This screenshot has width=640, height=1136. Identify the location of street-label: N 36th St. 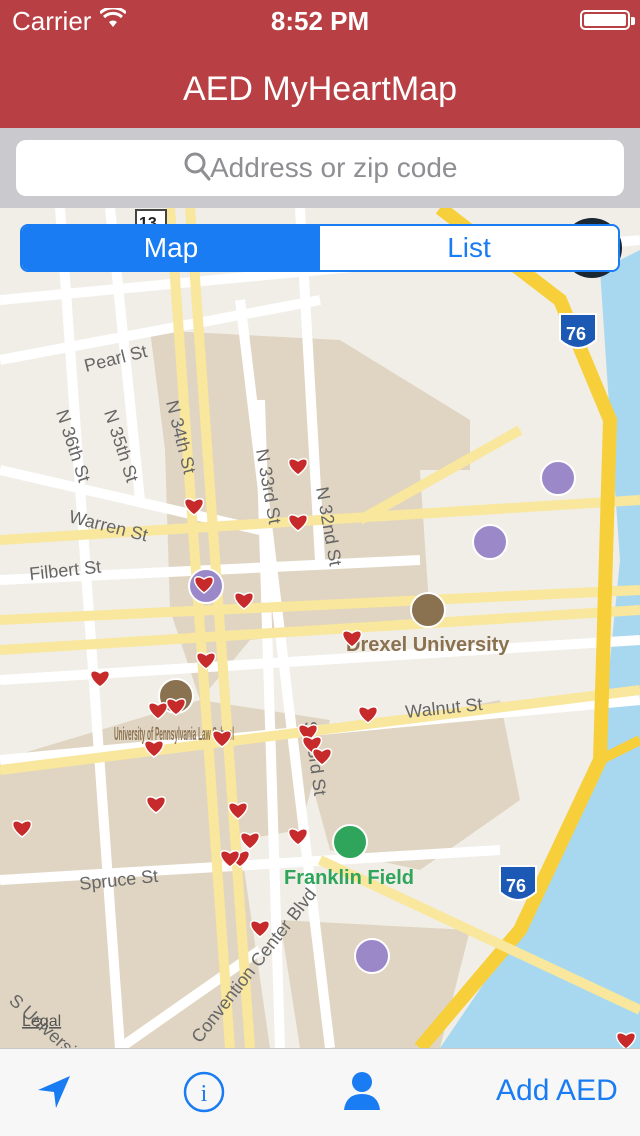
(73, 446).